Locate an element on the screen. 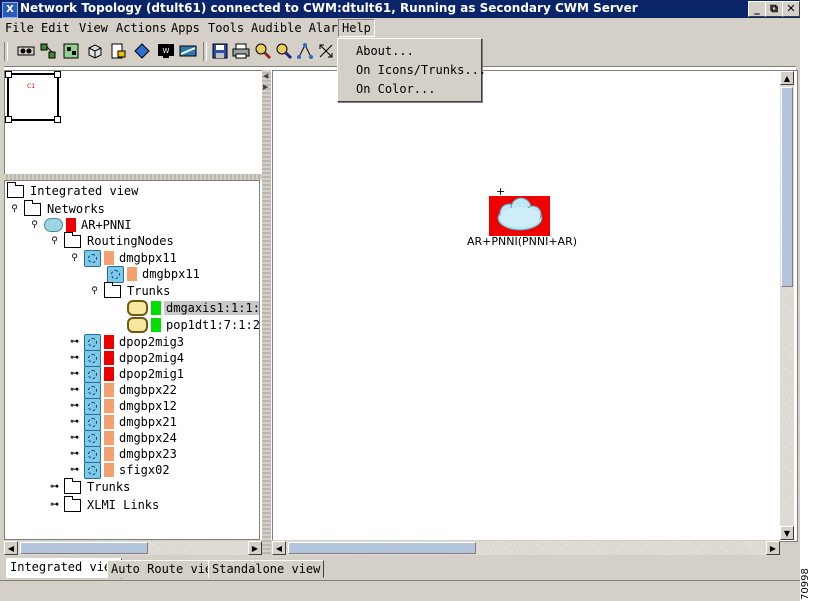  zoom-in-icon is located at coordinates (263, 51).